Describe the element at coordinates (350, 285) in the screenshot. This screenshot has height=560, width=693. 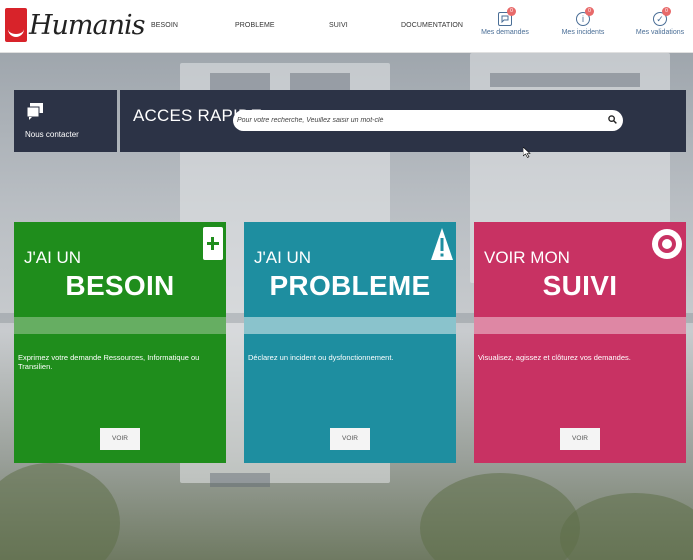
I see `card-probleme-title: PROBLEME` at that location.